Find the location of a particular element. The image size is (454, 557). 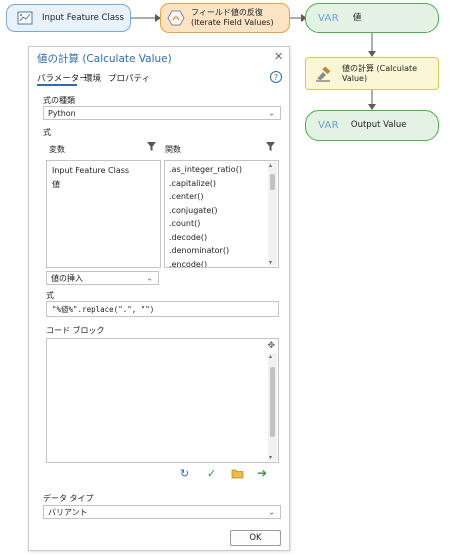

calculate-value-node: 値の計算 (Calculate Value) is located at coordinates (372, 73).